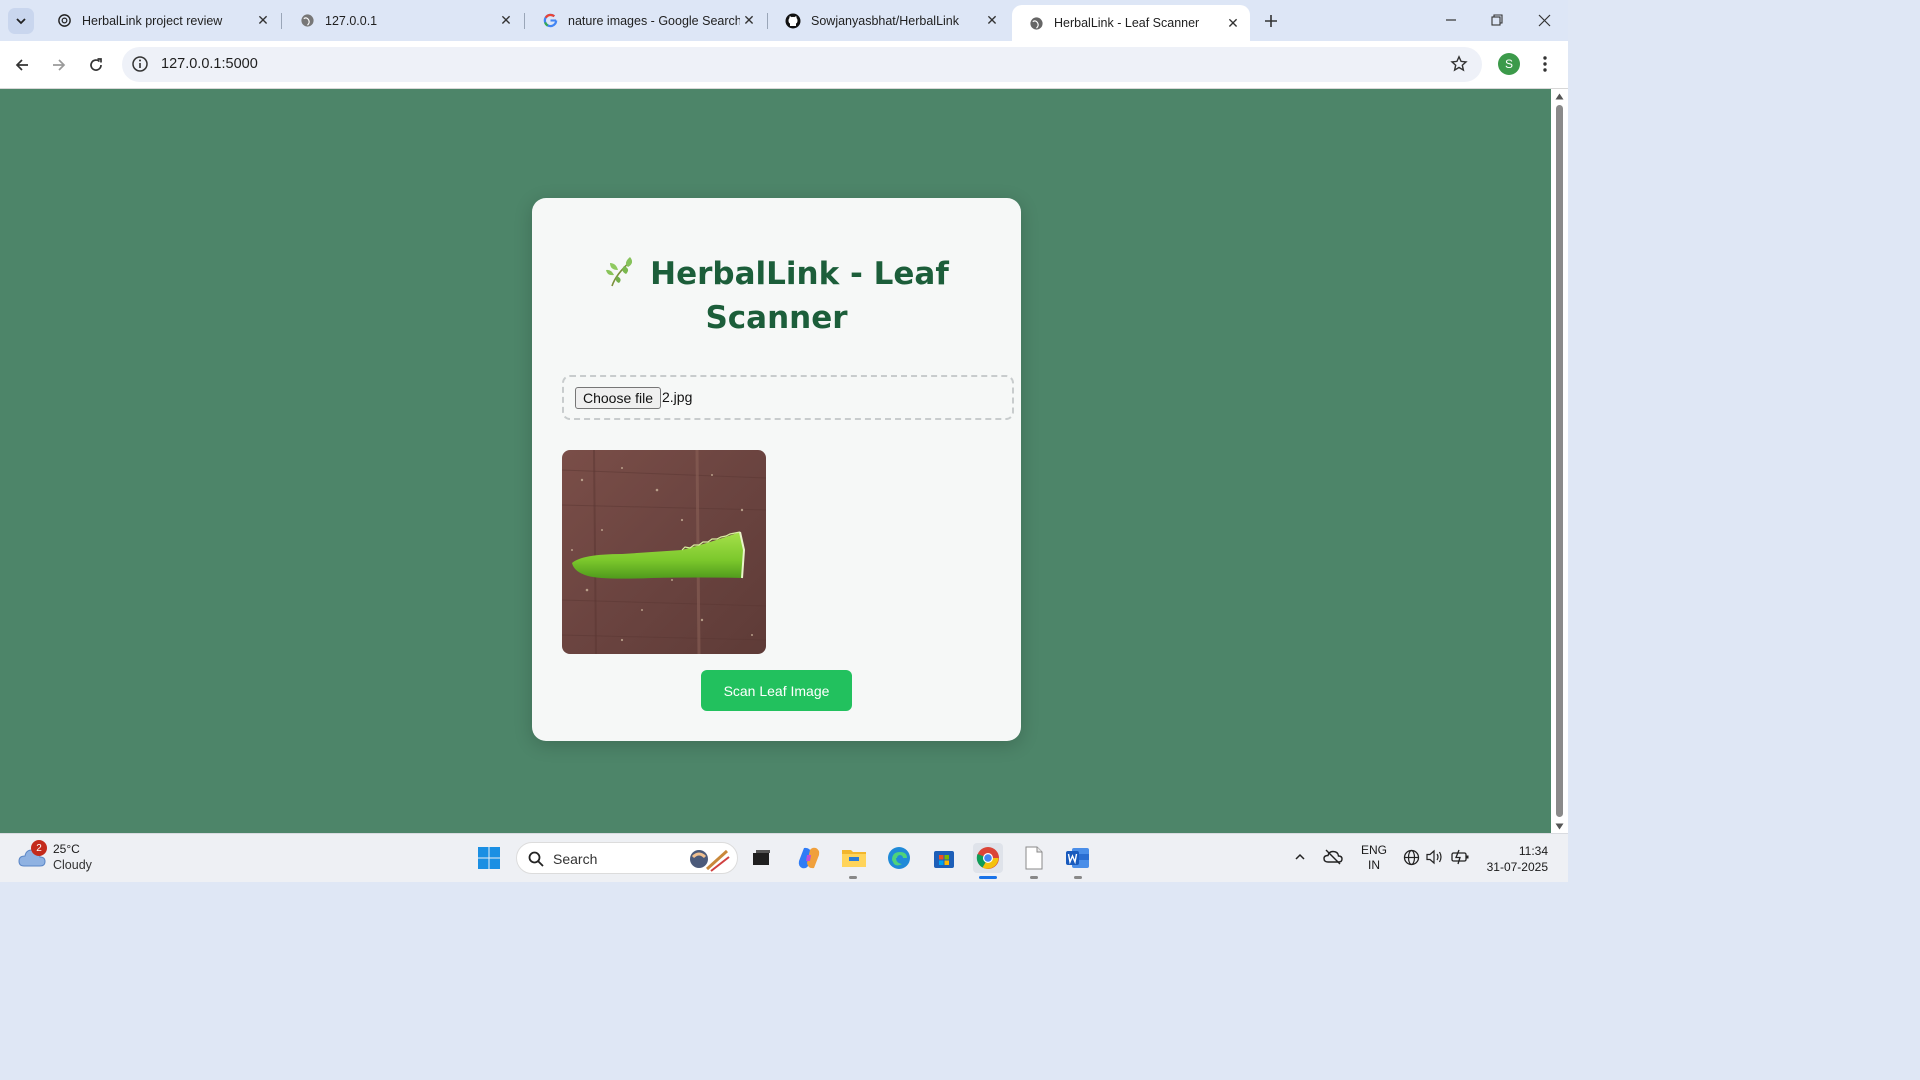 The width and height of the screenshot is (1920, 1080). What do you see at coordinates (1517, 867) in the screenshot?
I see `clock-date: 31-07-2025` at bounding box center [1517, 867].